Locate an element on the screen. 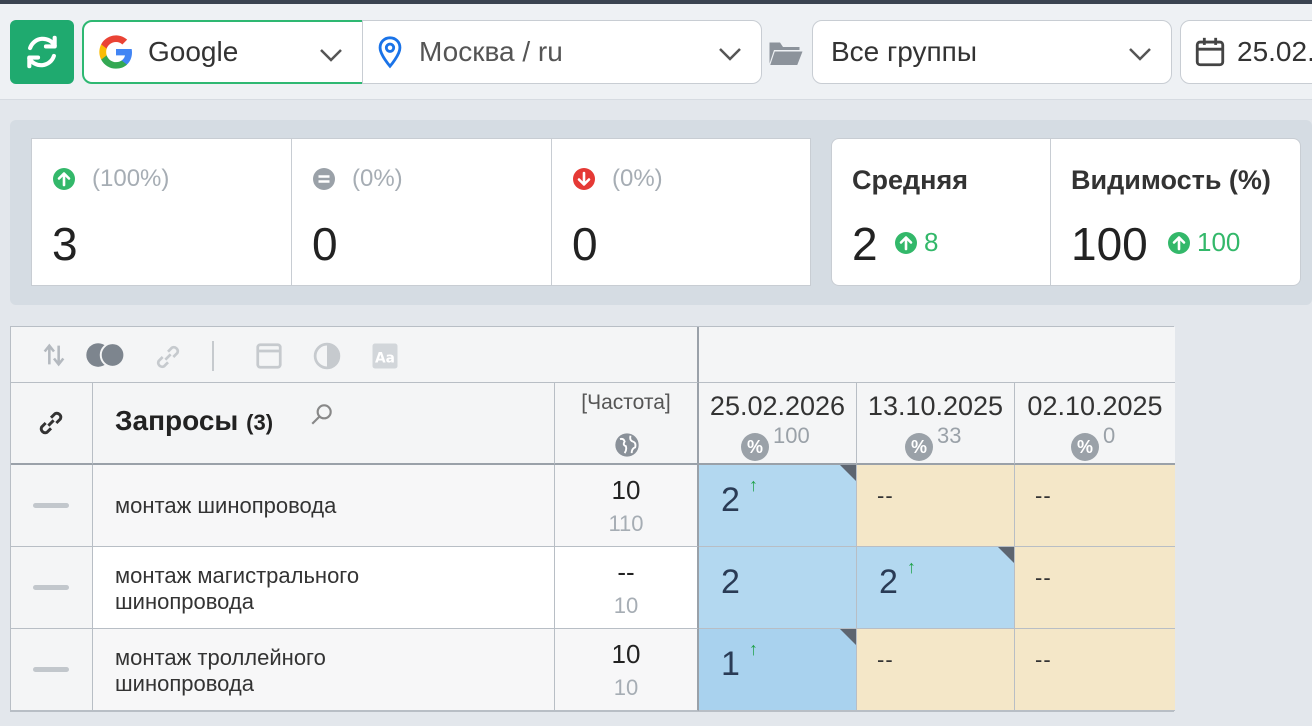 This screenshot has width=1312, height=726. google-logo-icon is located at coordinates (115, 52).